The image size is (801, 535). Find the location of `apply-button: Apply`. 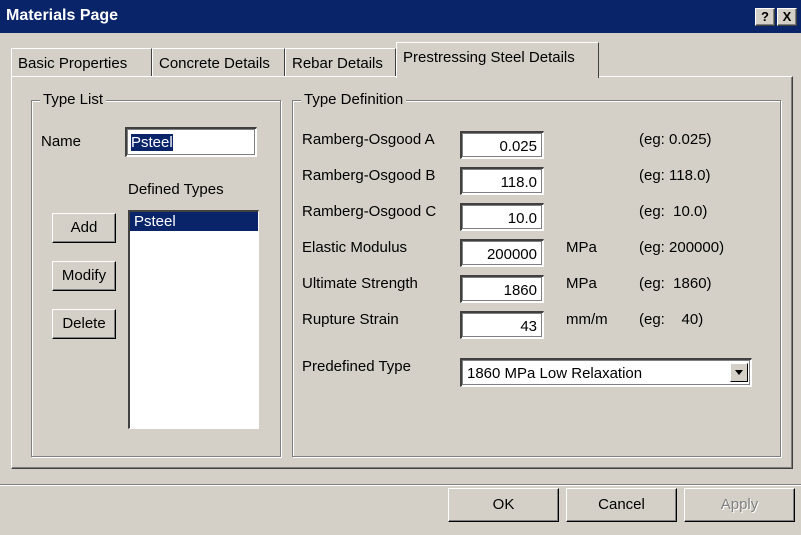

apply-button: Apply is located at coordinates (739, 505).